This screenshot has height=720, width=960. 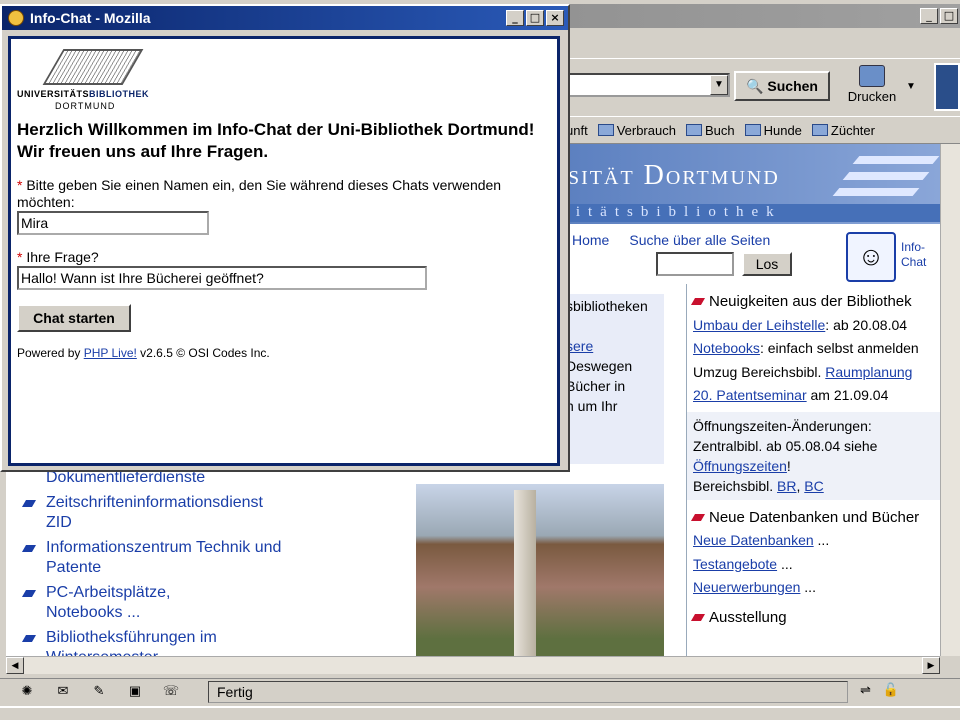 I want to click on powered-post: v2.6.5 © OSI Codes Inc., so click(x=203, y=353).